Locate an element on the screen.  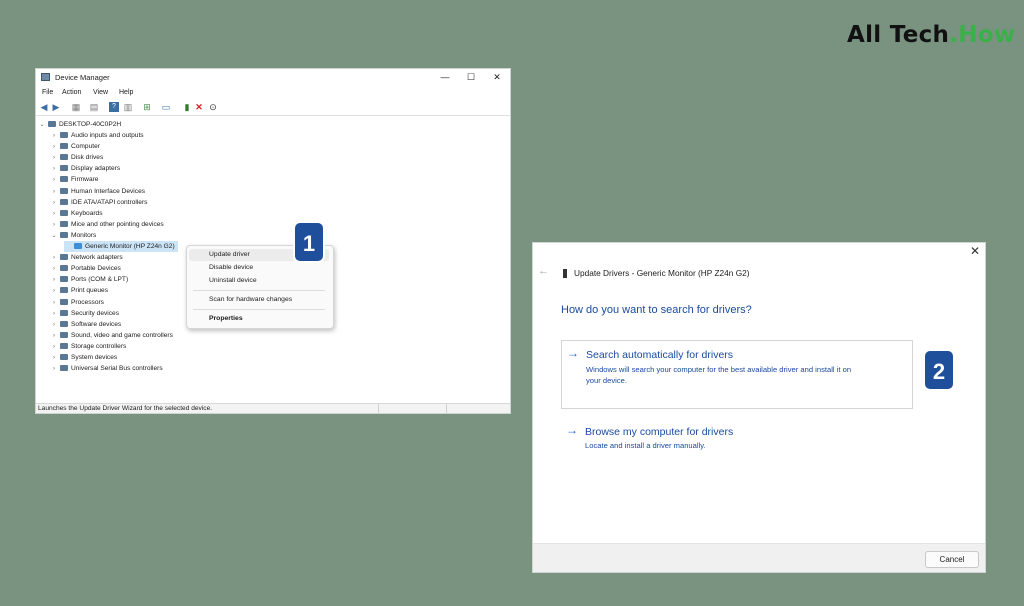
list-icon: ▤ is located at coordinates (94, 107).